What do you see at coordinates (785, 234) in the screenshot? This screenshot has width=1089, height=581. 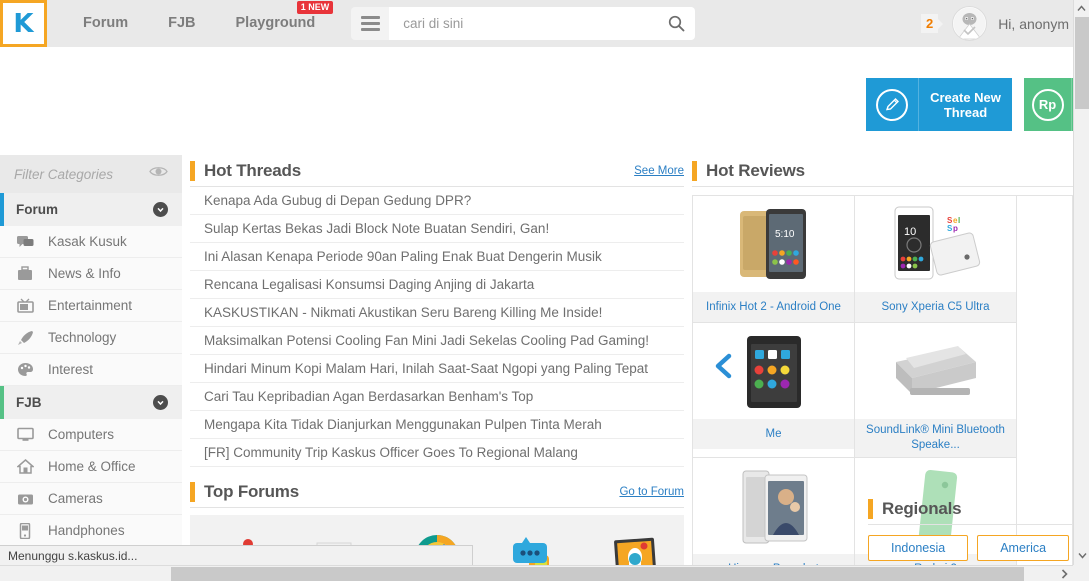 I see `svg-text: 5:10` at bounding box center [785, 234].